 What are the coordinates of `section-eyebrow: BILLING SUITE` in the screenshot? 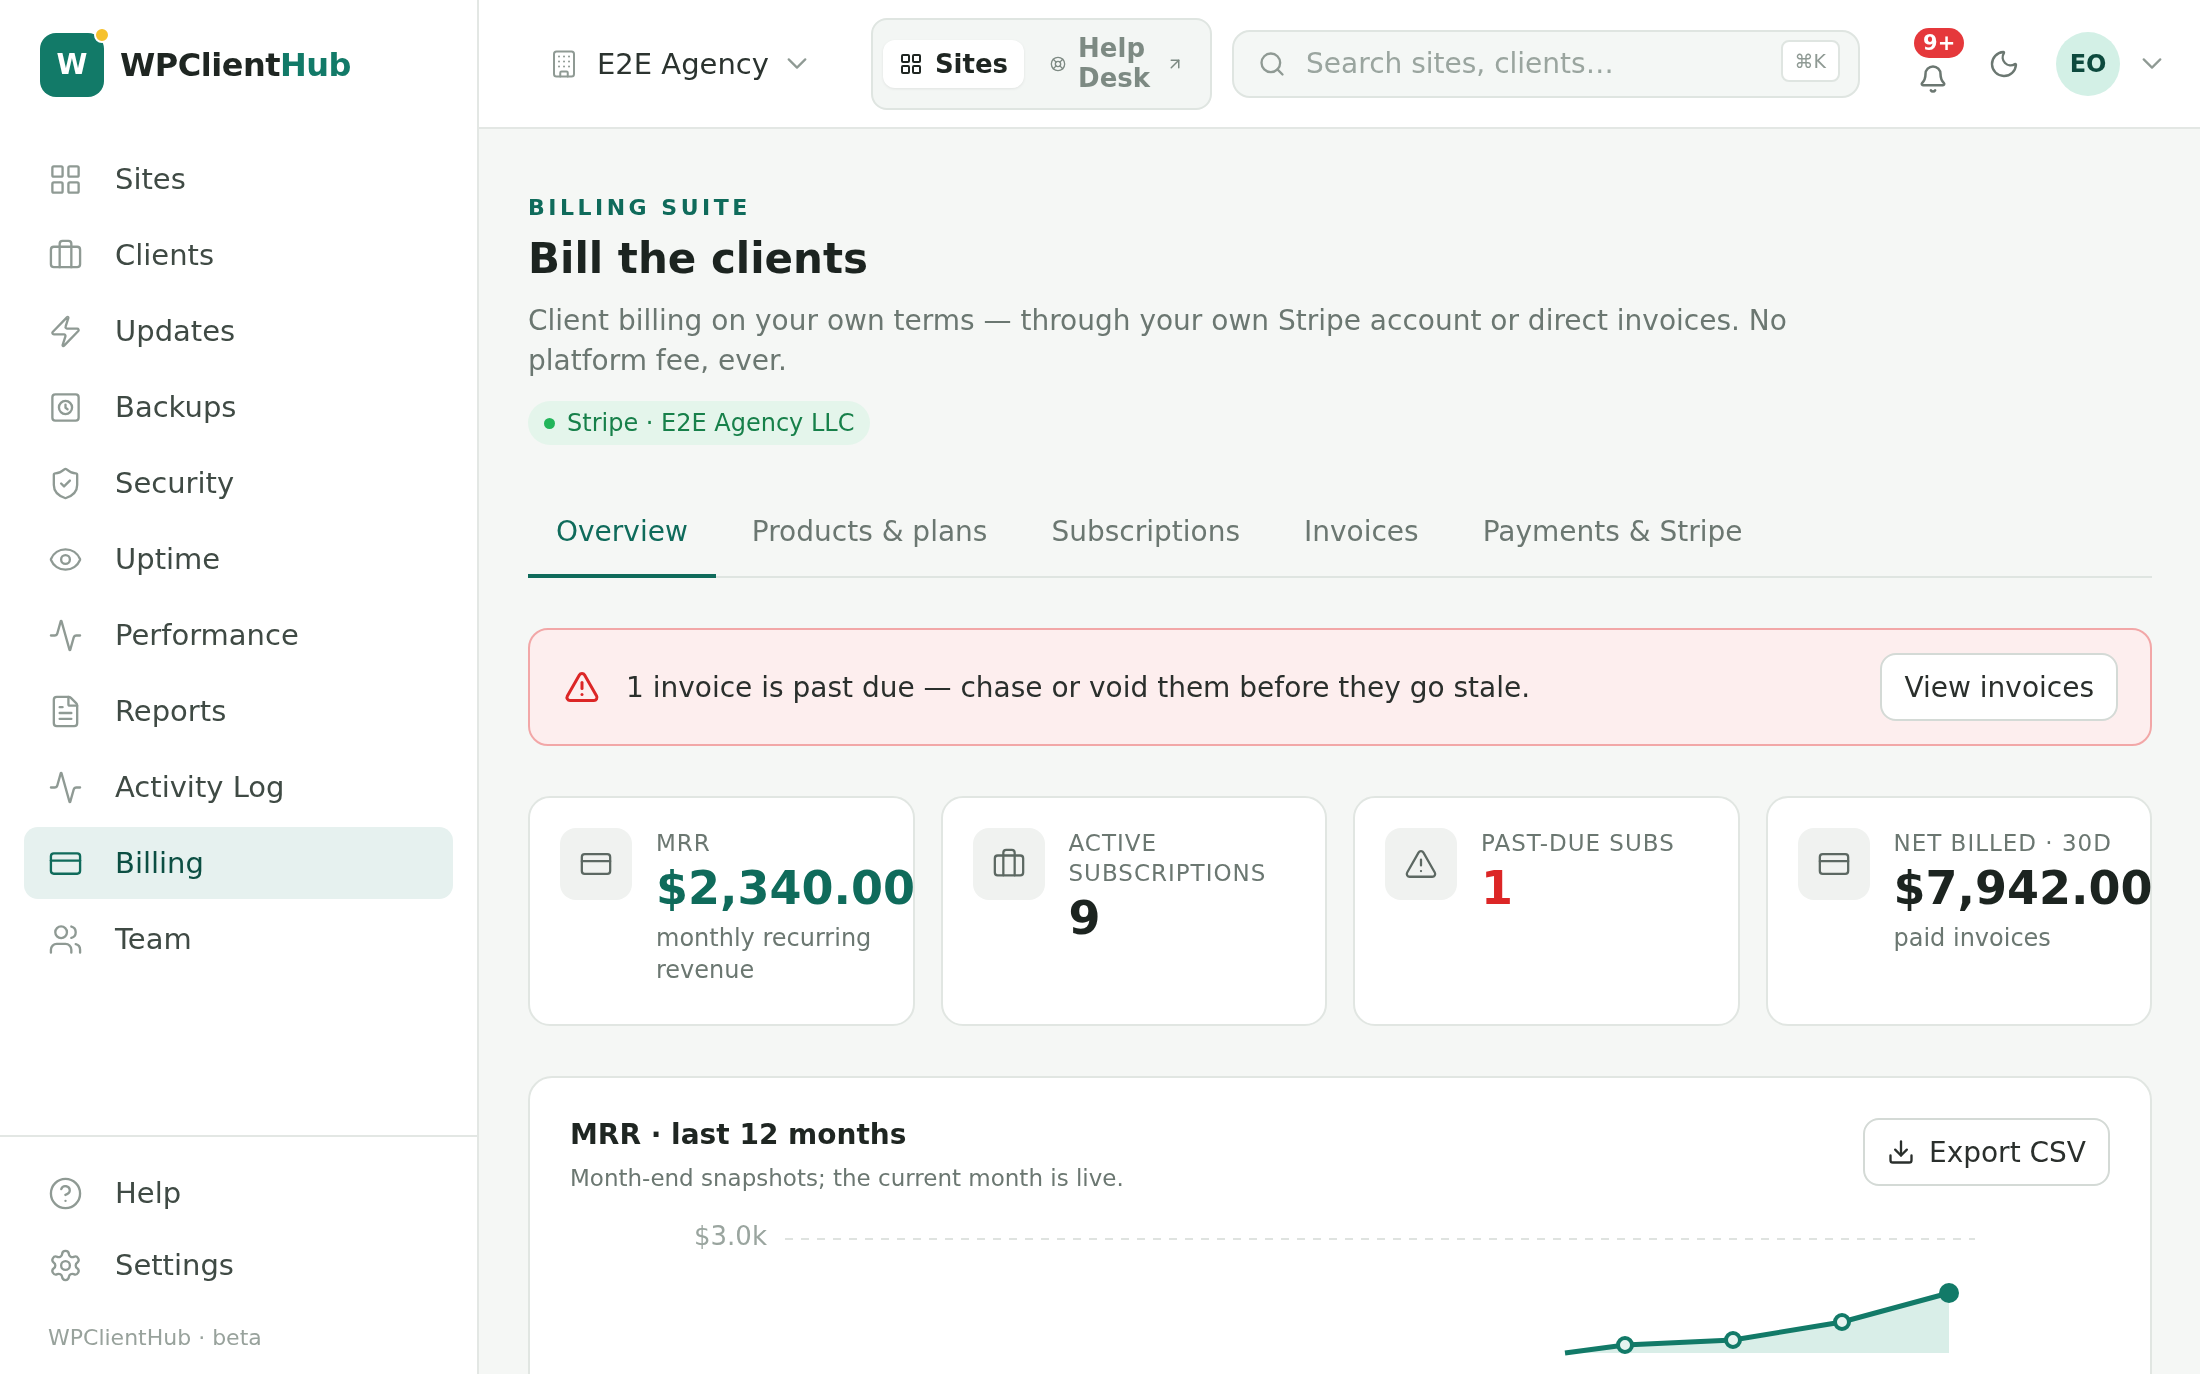 It's located at (640, 207).